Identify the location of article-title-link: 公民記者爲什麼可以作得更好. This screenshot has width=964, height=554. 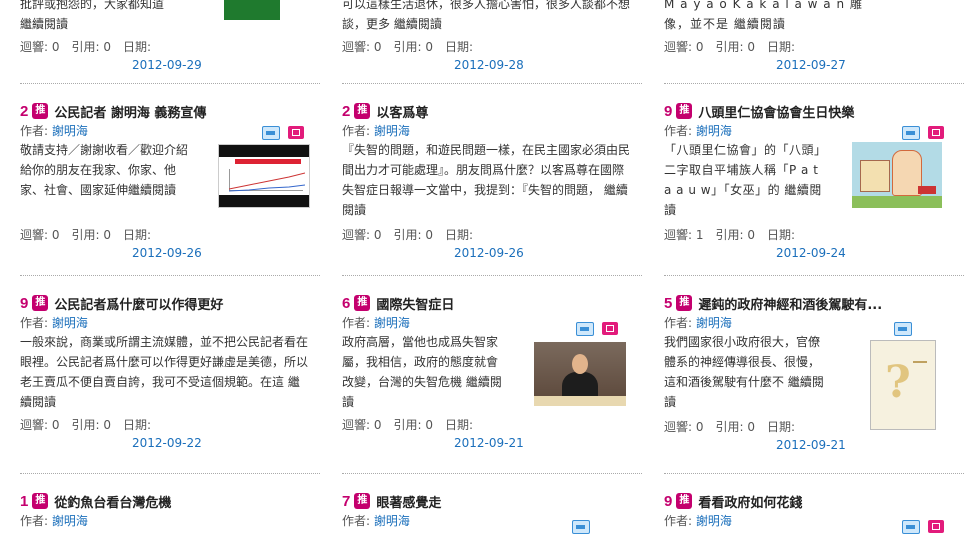
(138, 303).